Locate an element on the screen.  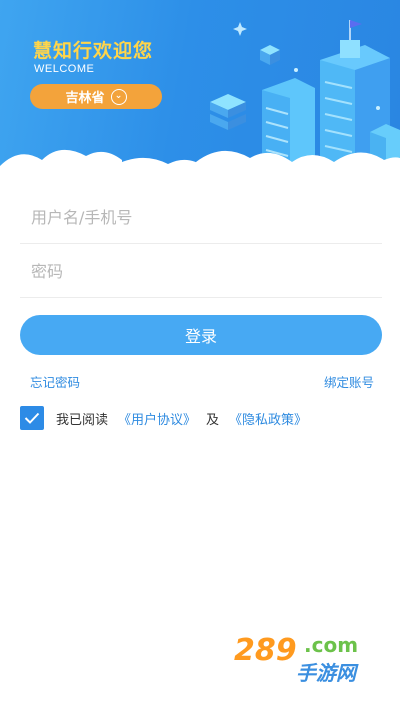
site-watermark-logo: 289 .com 手游网 is located at coordinates (296, 659).